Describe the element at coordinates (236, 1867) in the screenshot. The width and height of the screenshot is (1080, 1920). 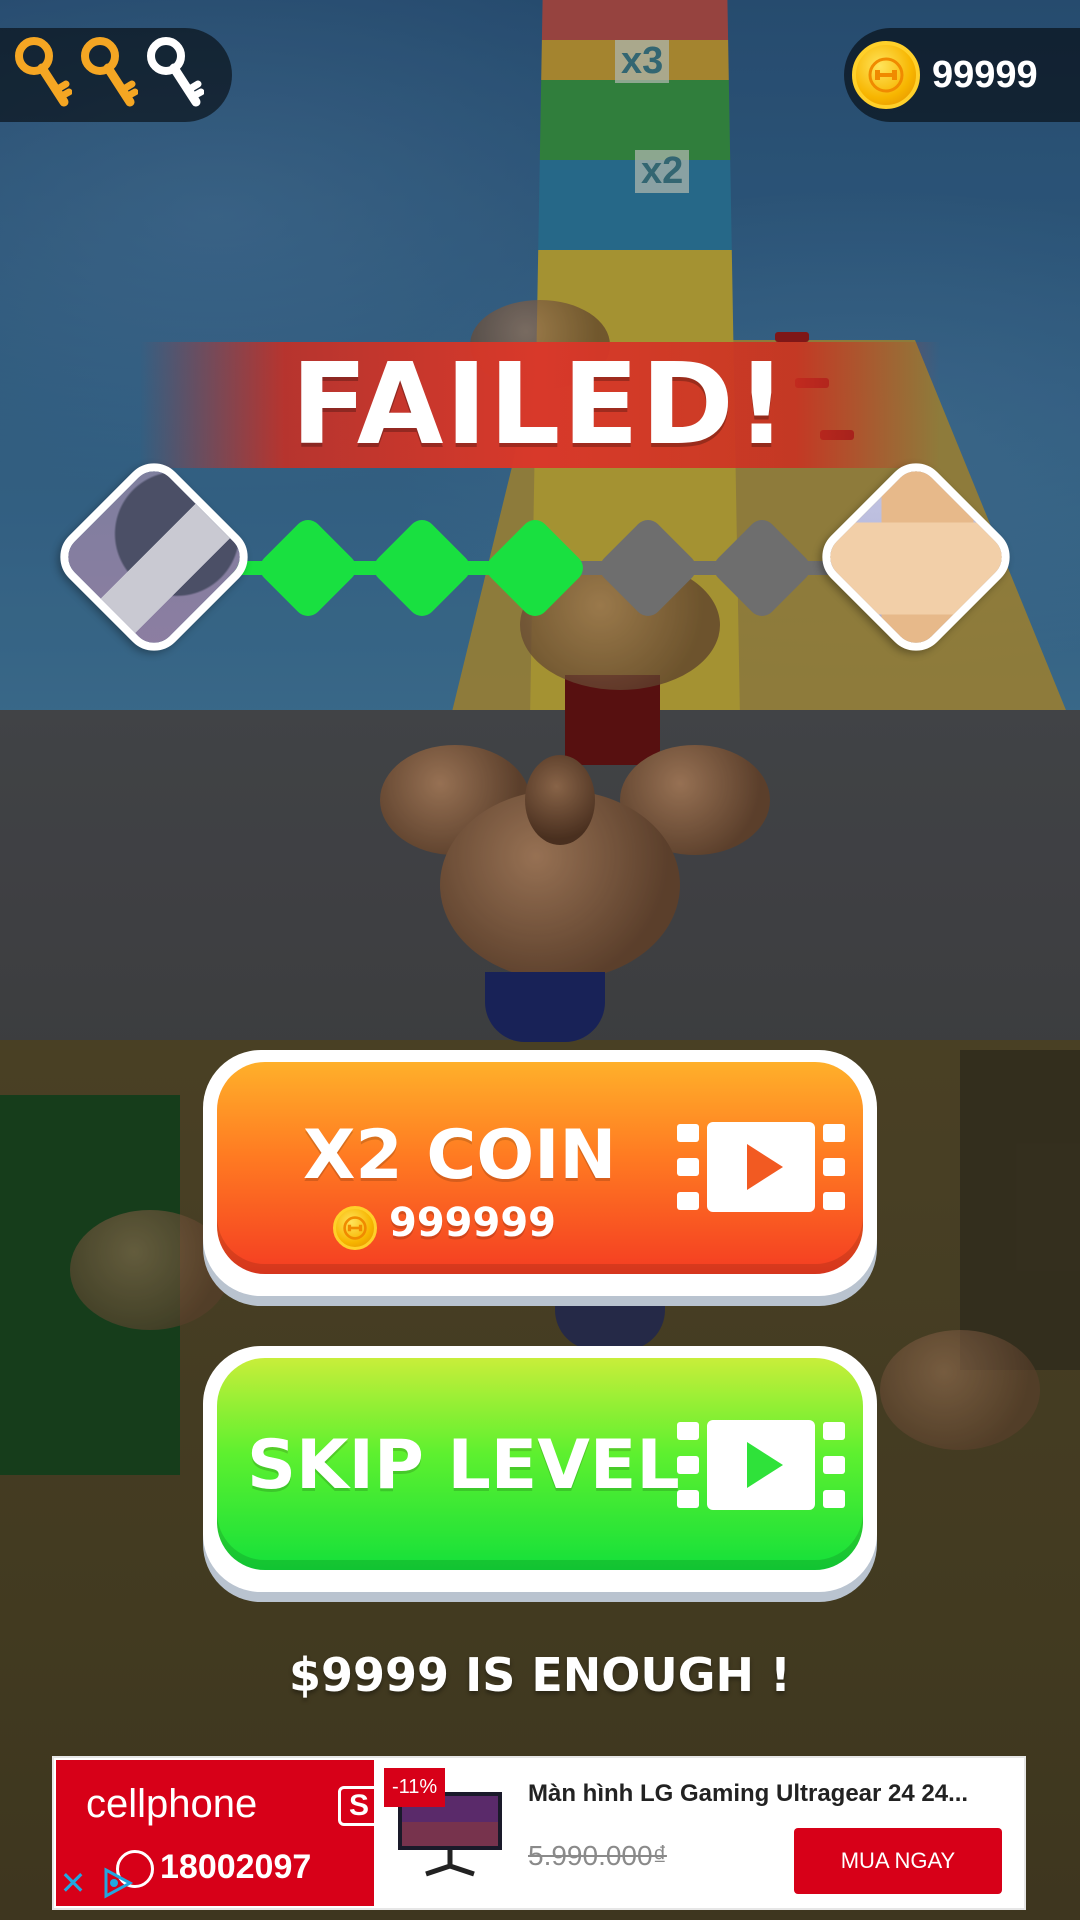
I see `ad-phone-number: 18002097` at that location.